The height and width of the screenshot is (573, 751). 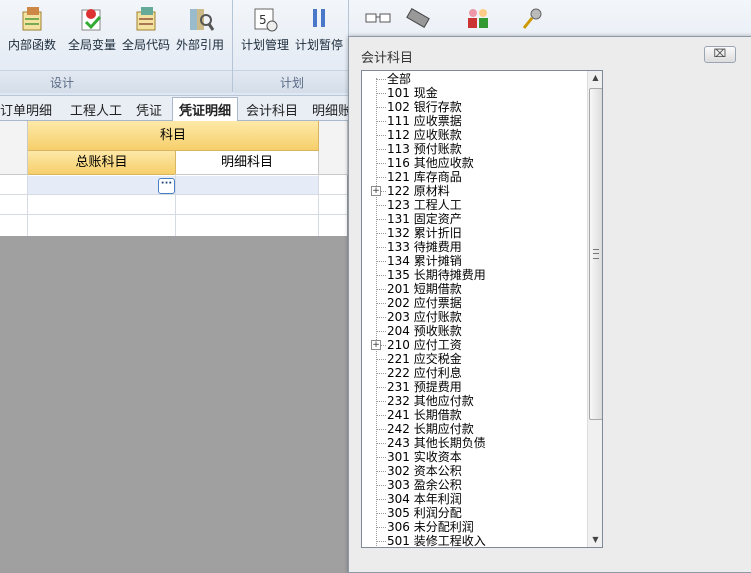 What do you see at coordinates (443, 163) in the screenshot?
I see `subject-name: 其他应收款` at bounding box center [443, 163].